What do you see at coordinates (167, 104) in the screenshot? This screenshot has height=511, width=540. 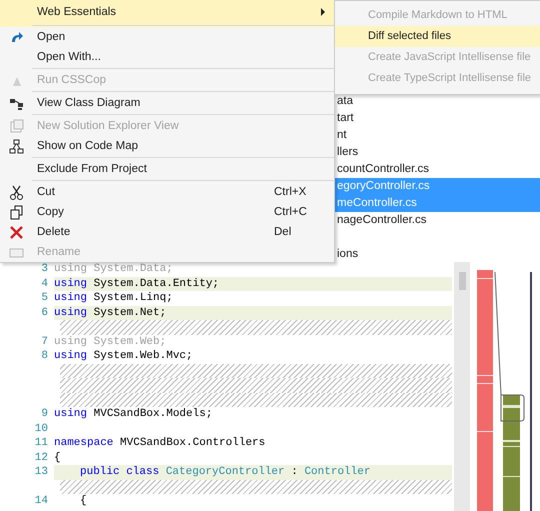 I see `menu-item: View Class Diagram` at bounding box center [167, 104].